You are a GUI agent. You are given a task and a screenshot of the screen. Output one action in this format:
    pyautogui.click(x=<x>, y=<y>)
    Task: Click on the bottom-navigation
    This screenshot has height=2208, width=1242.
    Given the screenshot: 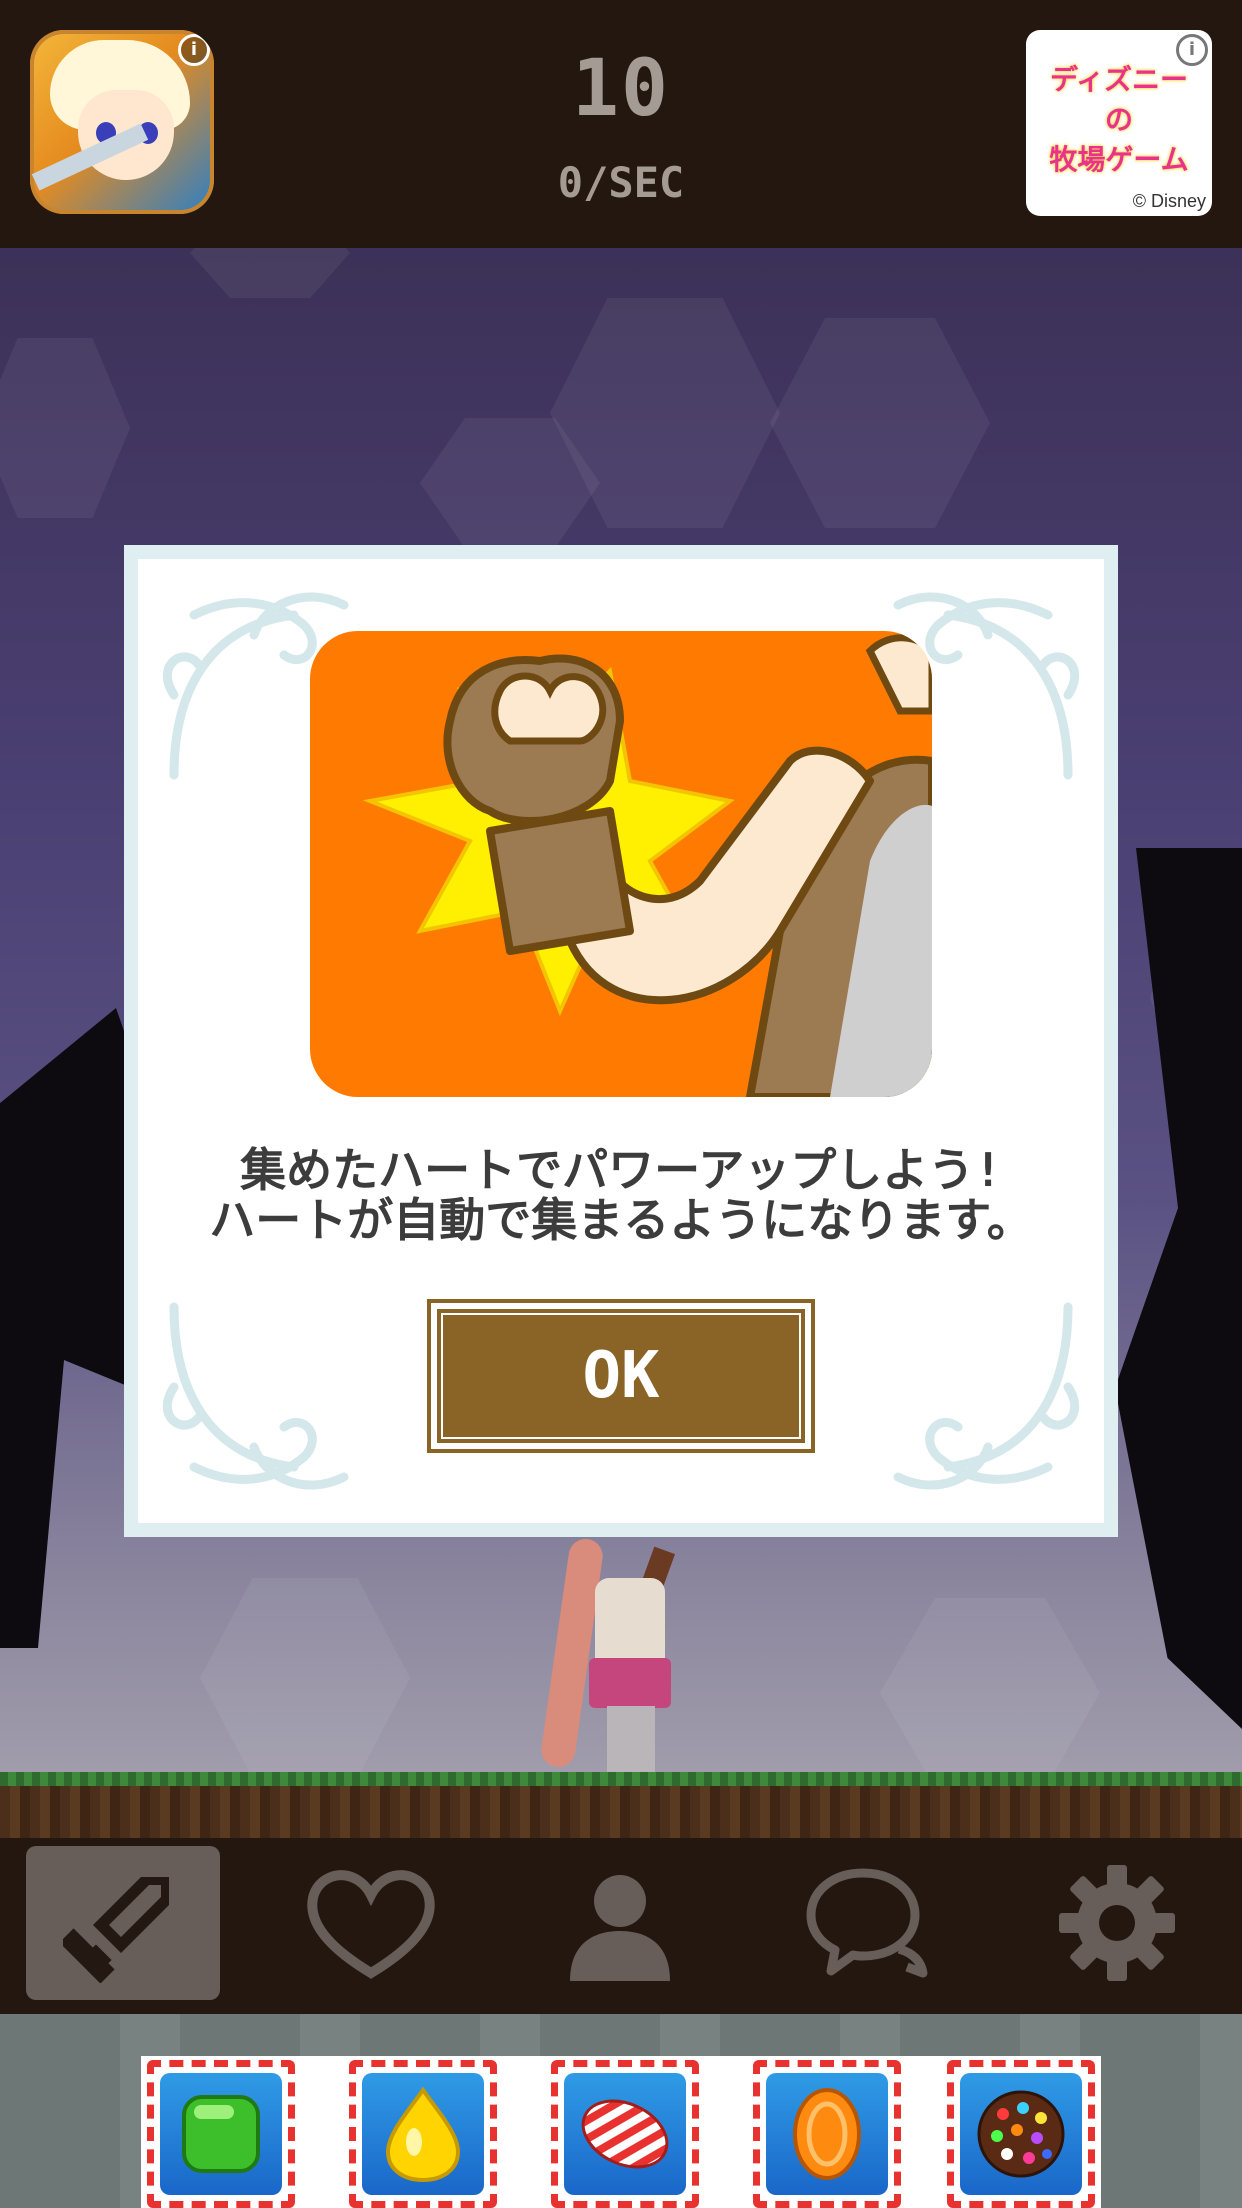 What is the action you would take?
    pyautogui.click(x=621, y=1926)
    